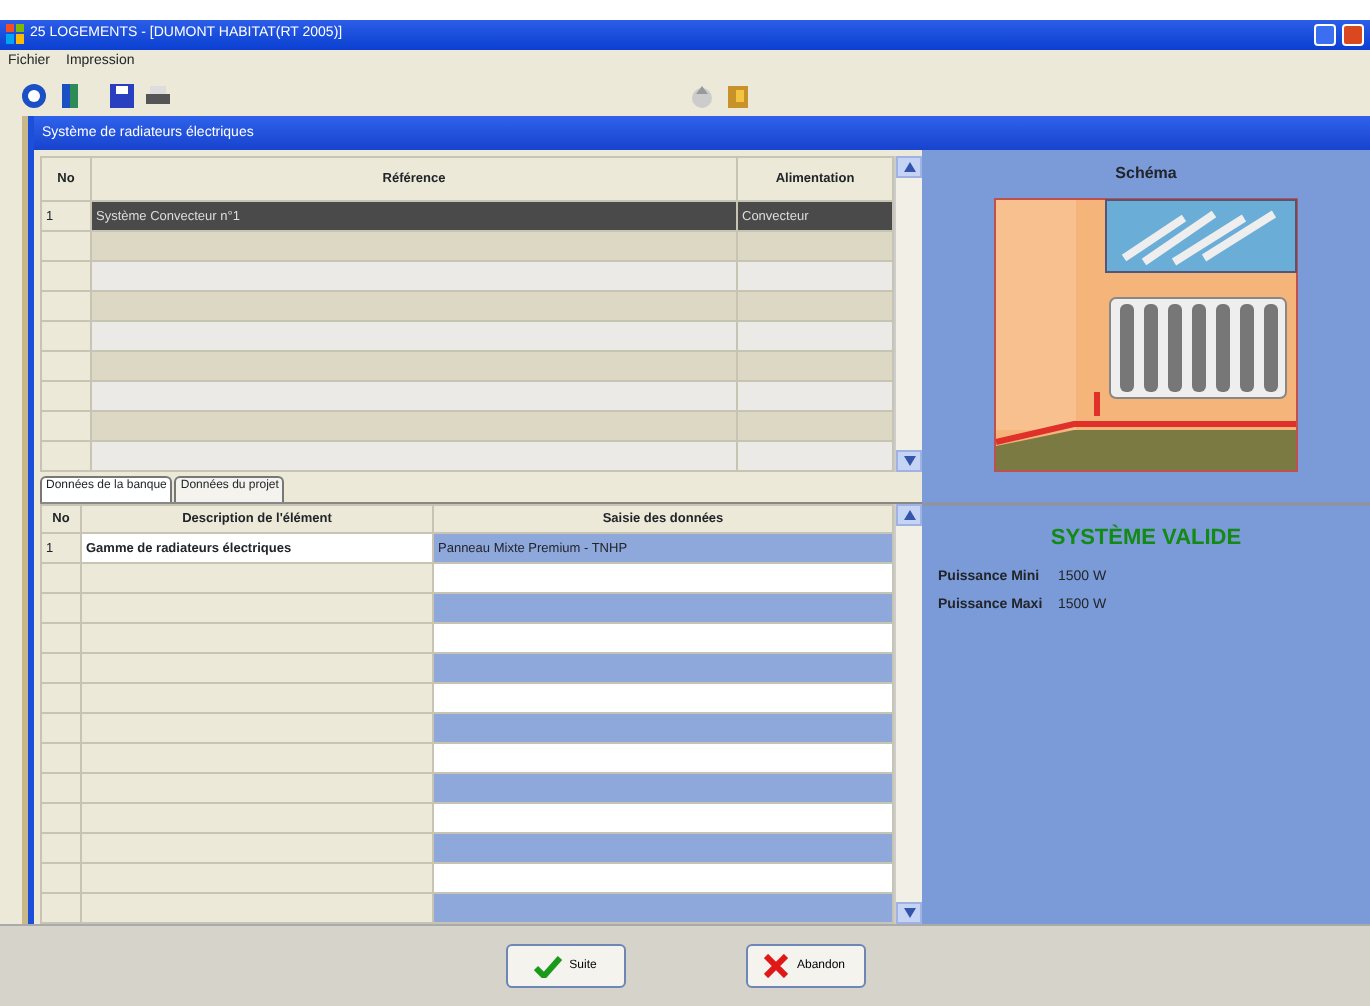 The width and height of the screenshot is (1370, 1006). Describe the element at coordinates (547, 966) in the screenshot. I see `check-icon` at that location.